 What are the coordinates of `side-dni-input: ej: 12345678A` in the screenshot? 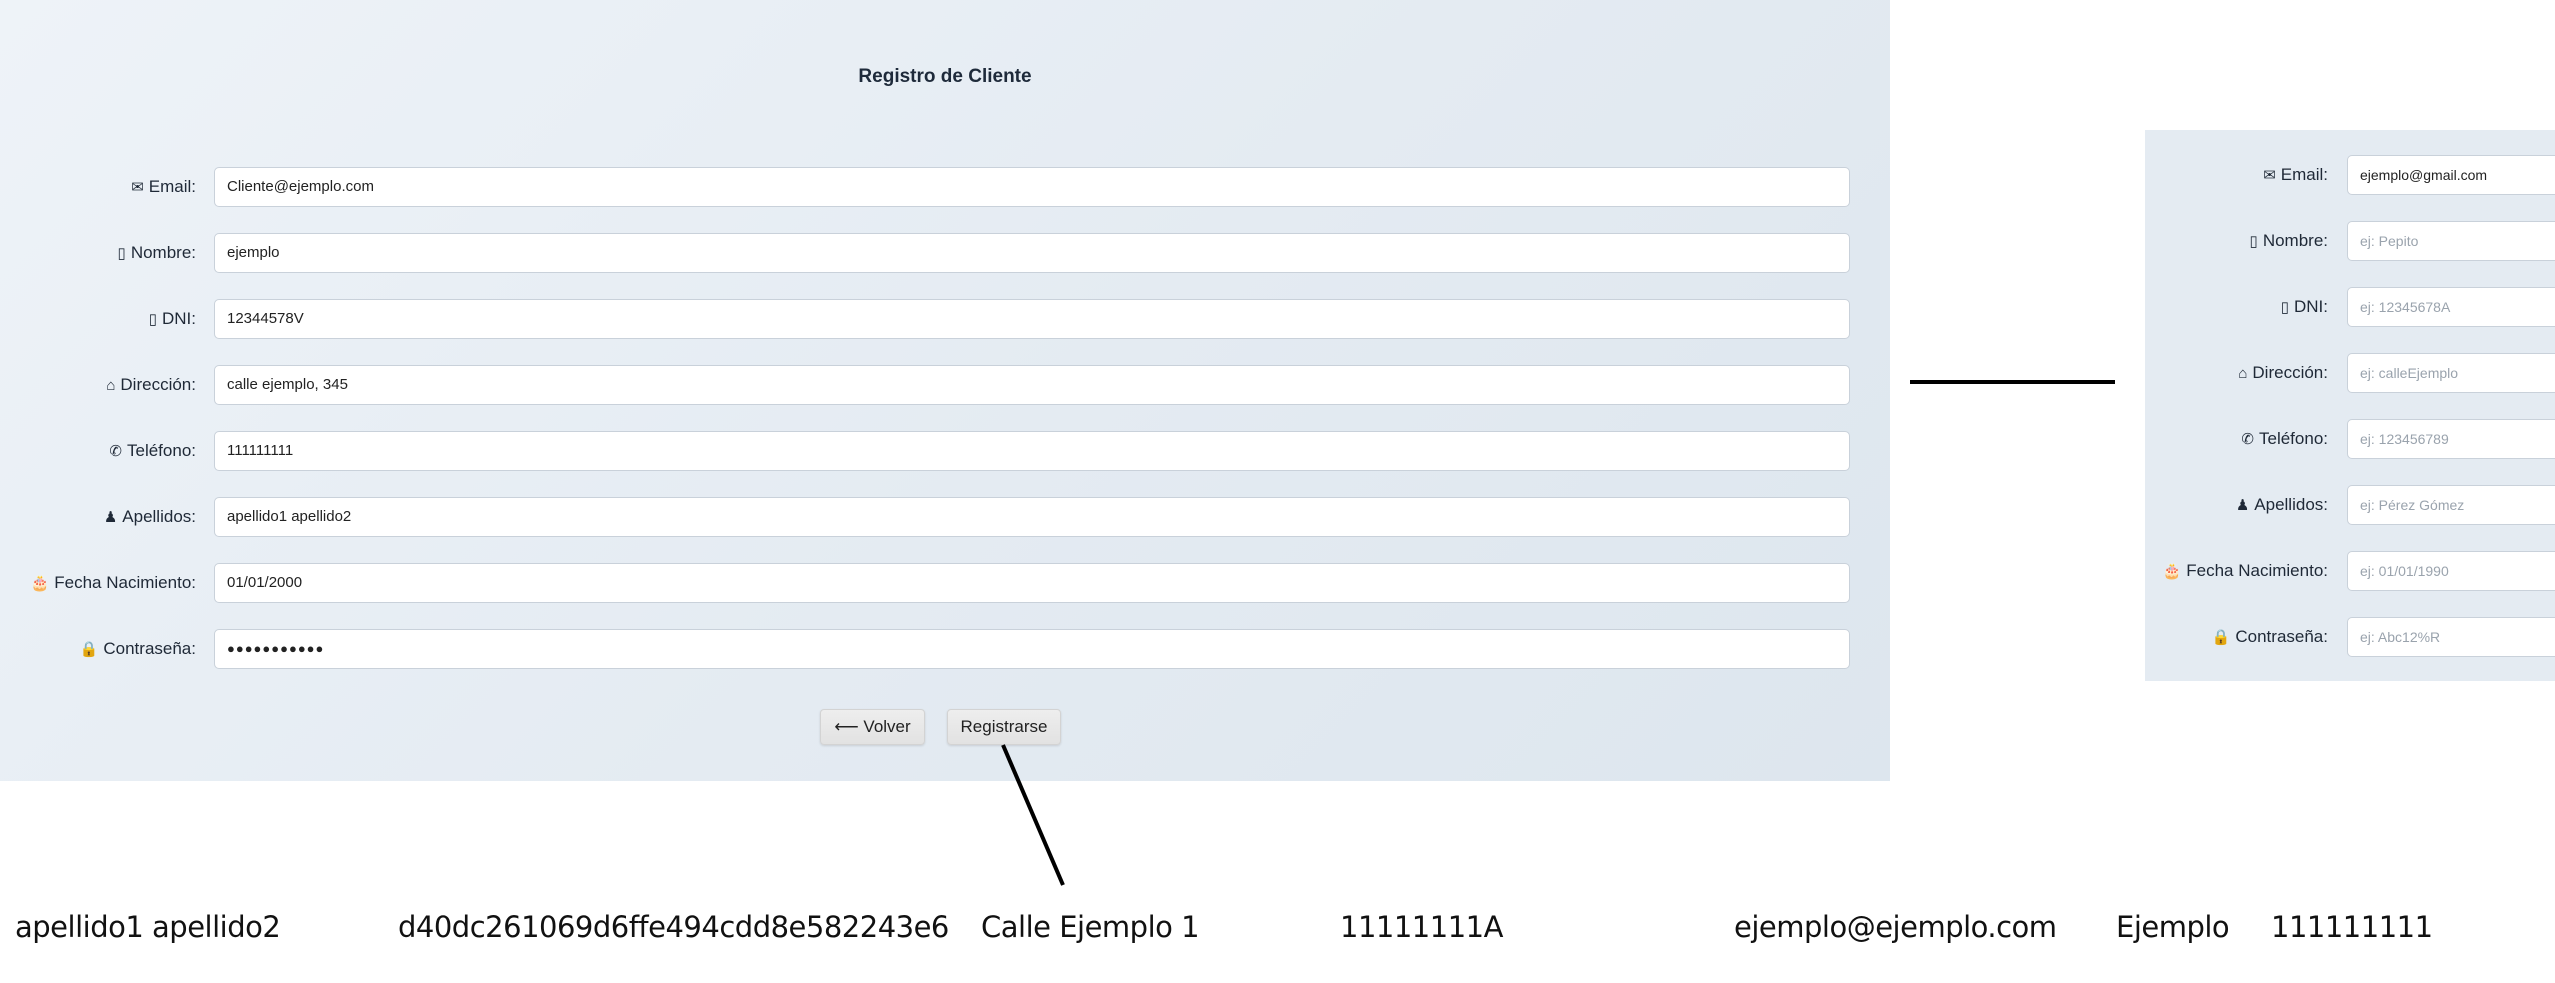 It's located at (2451, 307).